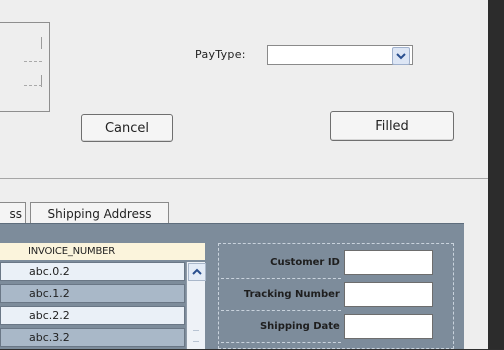 This screenshot has width=504, height=350. What do you see at coordinates (244, 178) in the screenshot?
I see `section-divider` at bounding box center [244, 178].